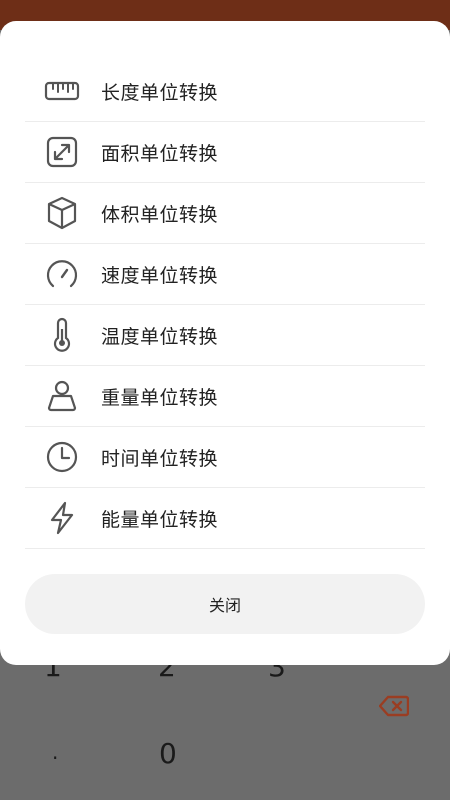 Image resolution: width=450 pixels, height=800 pixels. I want to click on area-expand-icon, so click(62, 152).